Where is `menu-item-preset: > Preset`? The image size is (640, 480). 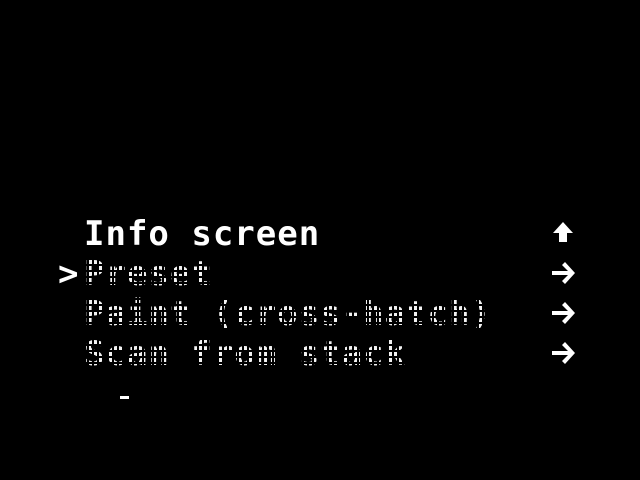 menu-item-preset: > Preset is located at coordinates (320, 274).